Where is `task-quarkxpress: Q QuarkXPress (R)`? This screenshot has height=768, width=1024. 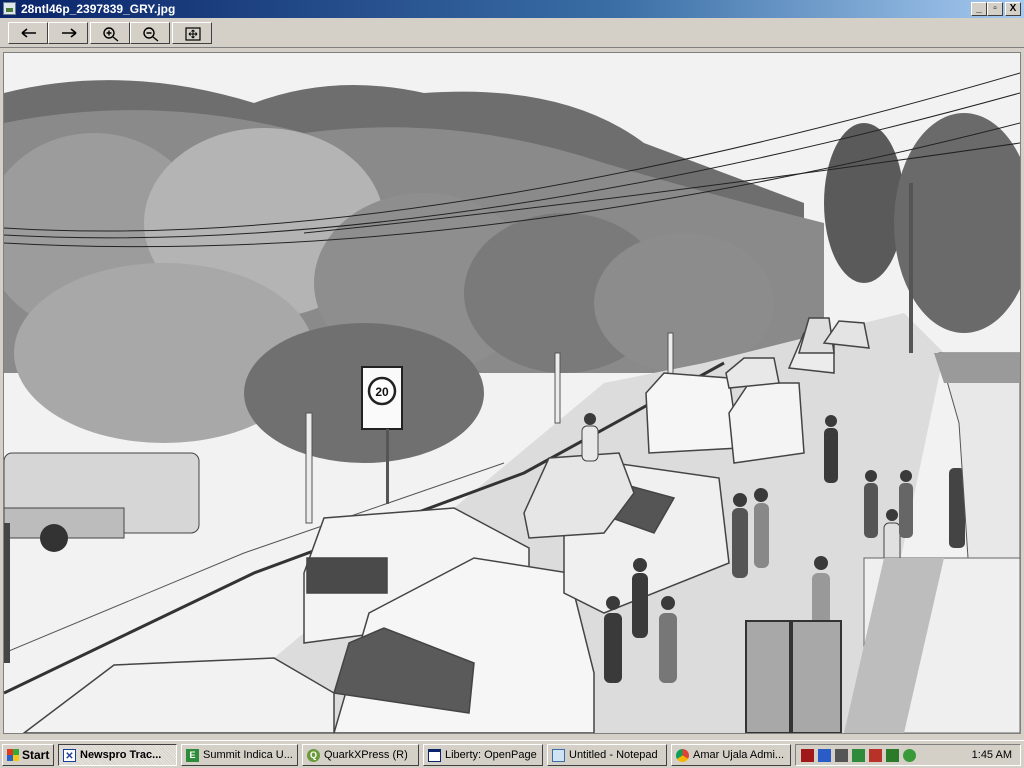
task-quarkxpress: Q QuarkXPress (R) is located at coordinates (360, 755).